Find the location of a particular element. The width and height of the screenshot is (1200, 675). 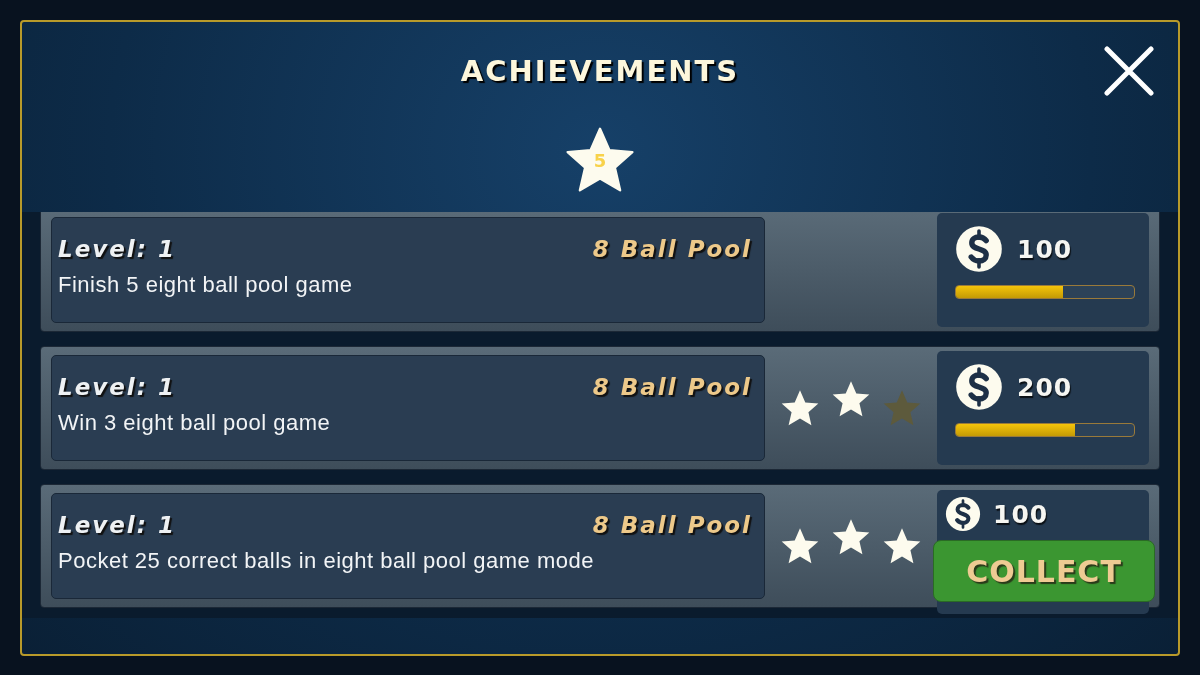

achievement-description: Pocket 25 correct balls in eight ball pool game mode is located at coordinates (326, 561).